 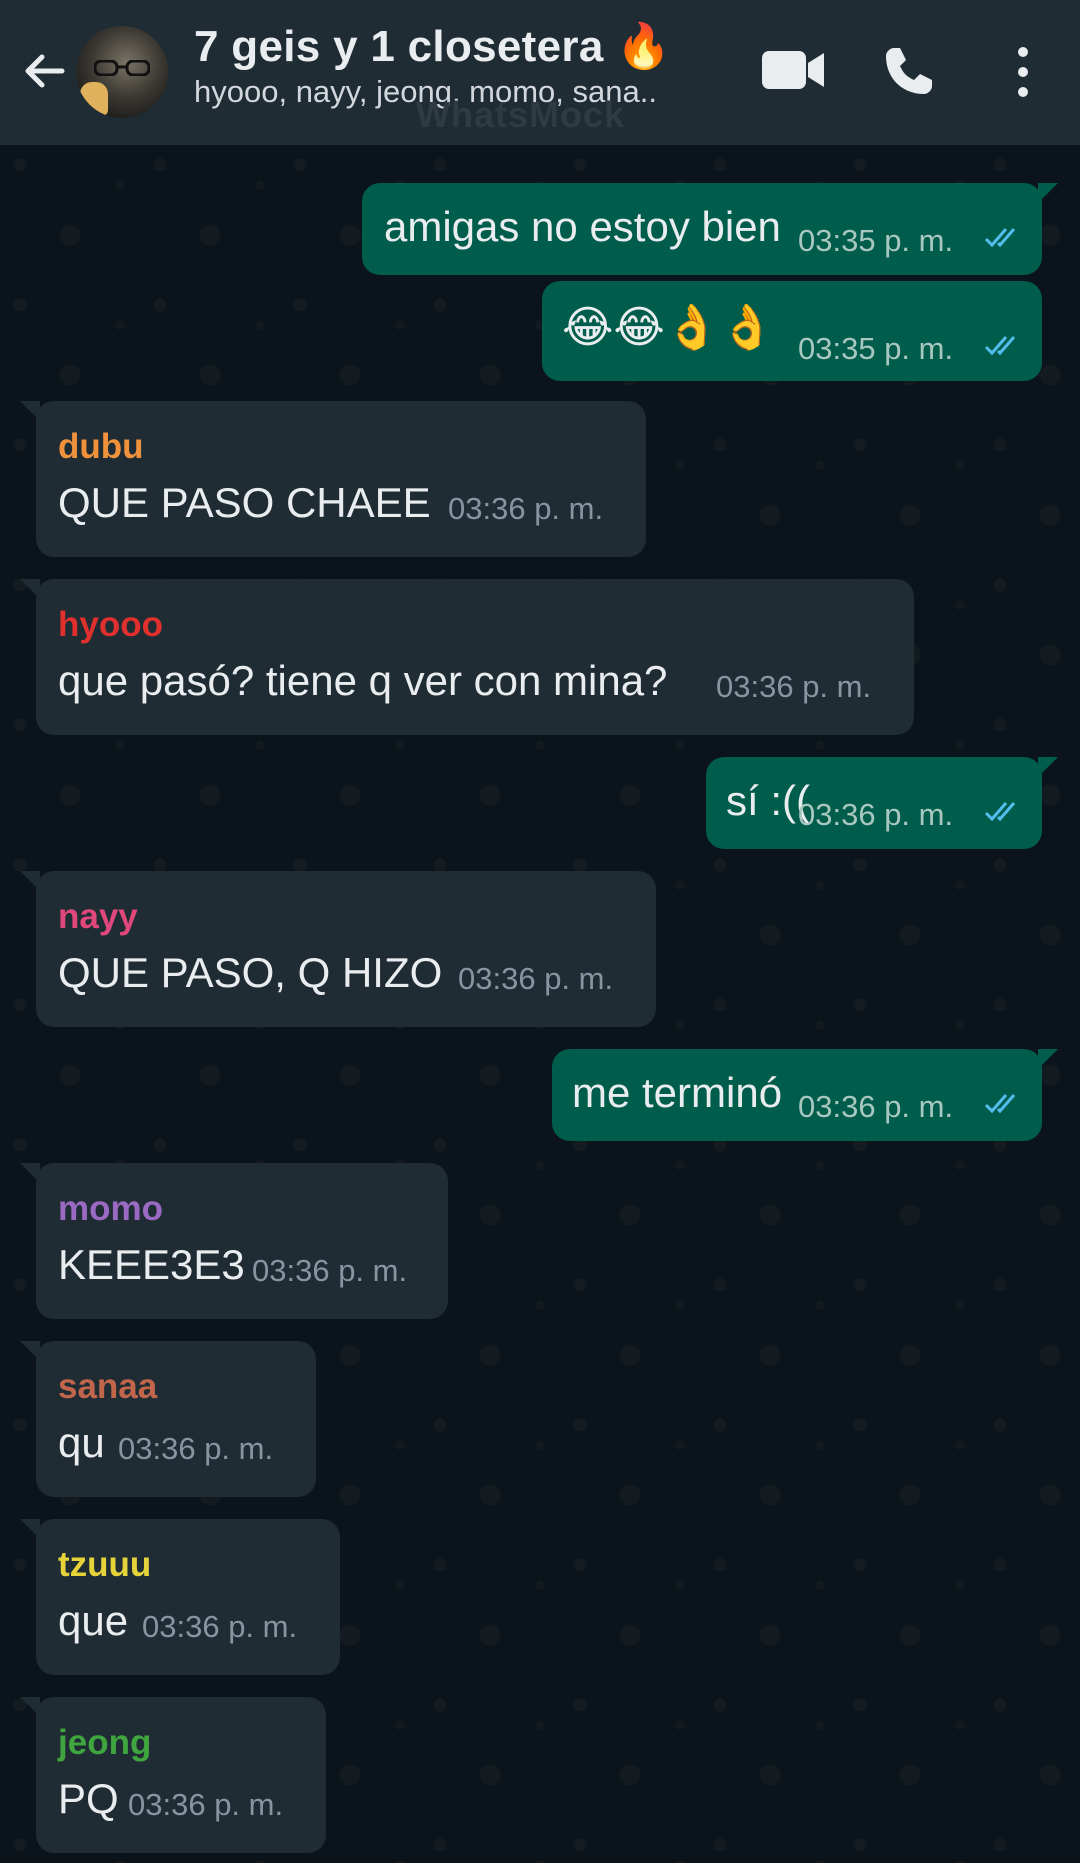 What do you see at coordinates (180, 1597) in the screenshot?
I see `incoming-message: tzuuu que 03:36 p. m.` at bounding box center [180, 1597].